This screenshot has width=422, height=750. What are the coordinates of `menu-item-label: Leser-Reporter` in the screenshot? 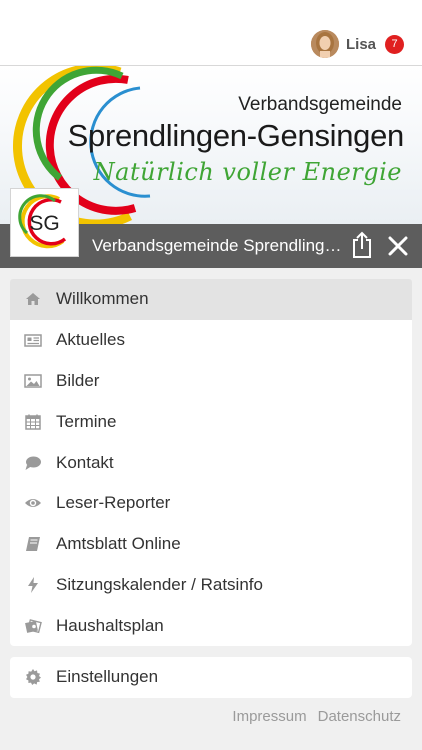 It's located at (113, 503).